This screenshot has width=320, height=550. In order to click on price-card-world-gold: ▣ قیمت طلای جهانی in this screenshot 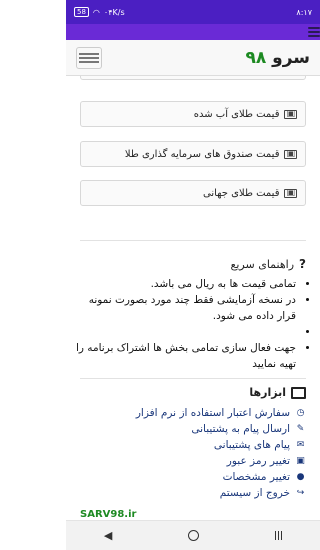, I will do `click(193, 193)`.